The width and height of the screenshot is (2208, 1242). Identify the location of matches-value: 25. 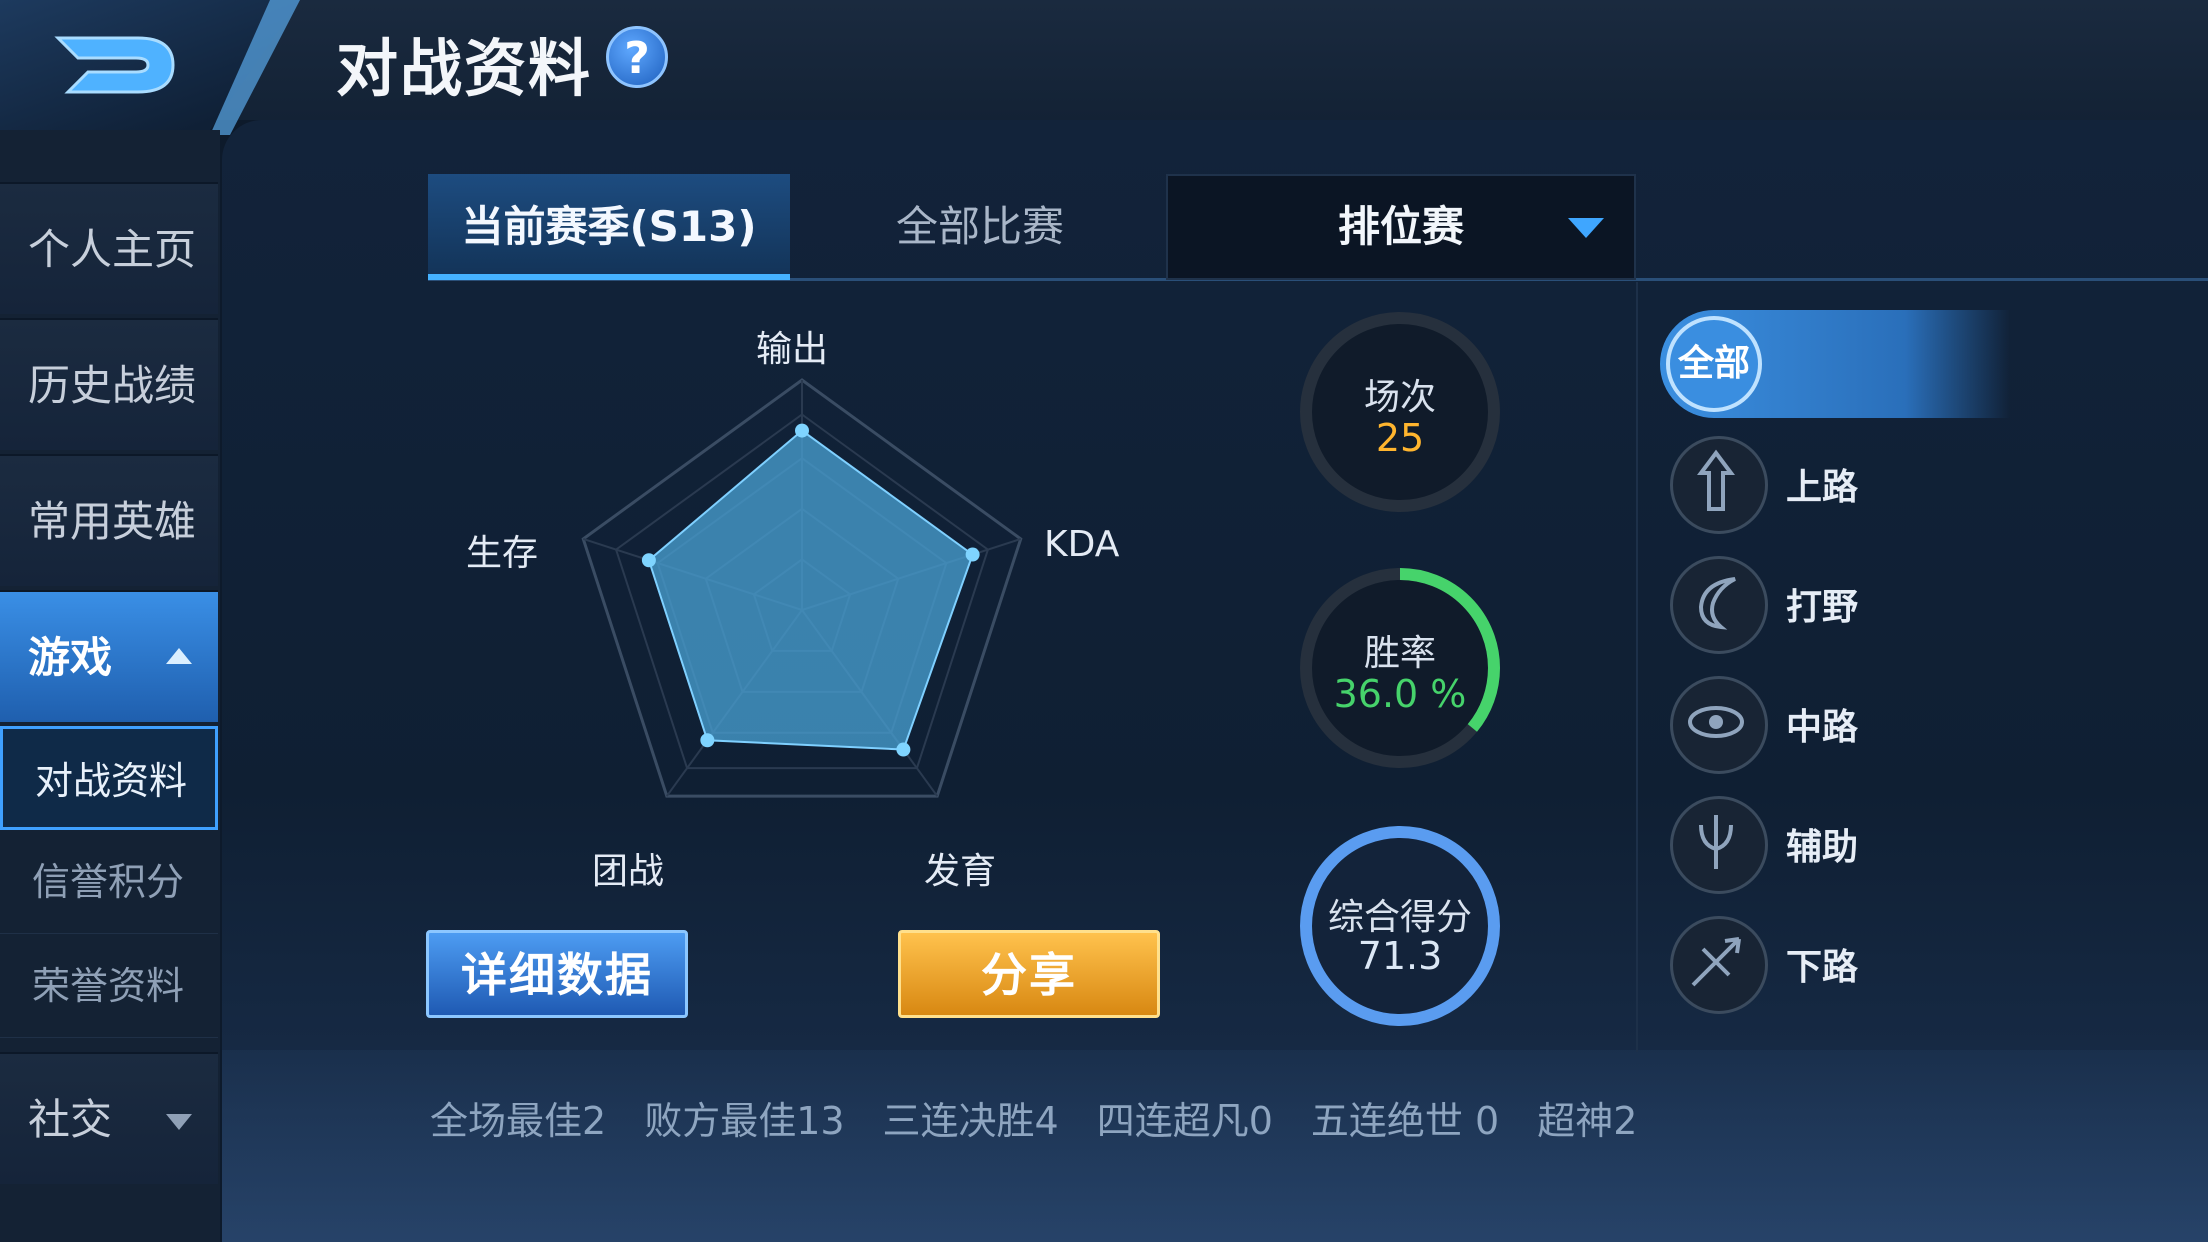
(1400, 438).